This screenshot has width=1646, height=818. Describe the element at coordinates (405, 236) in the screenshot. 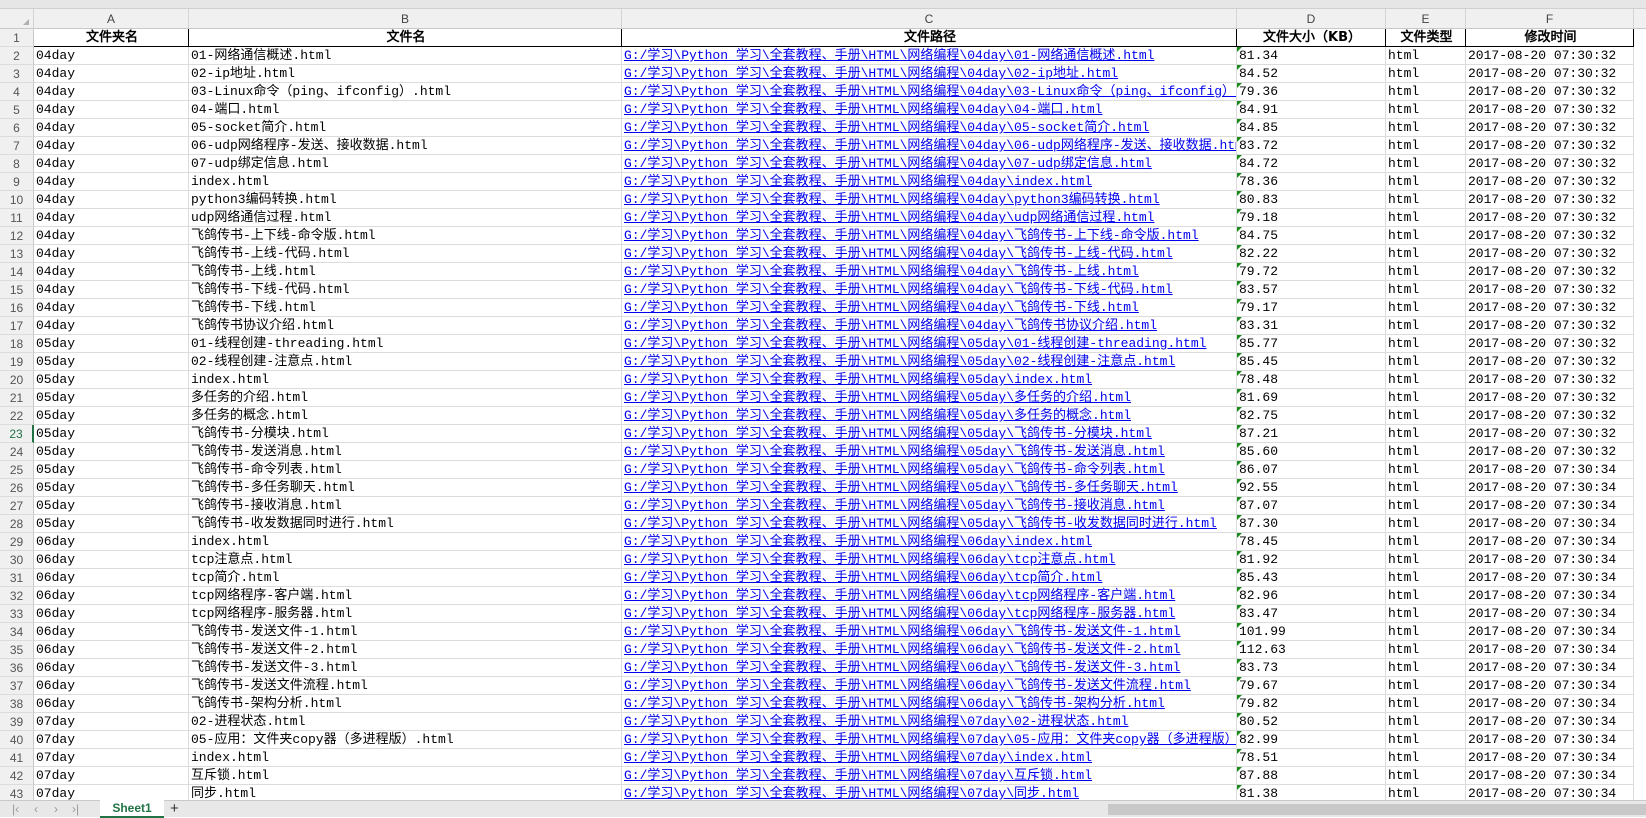

I see `cell-filename: 飞鸽传书-上下线-命令版.html` at that location.